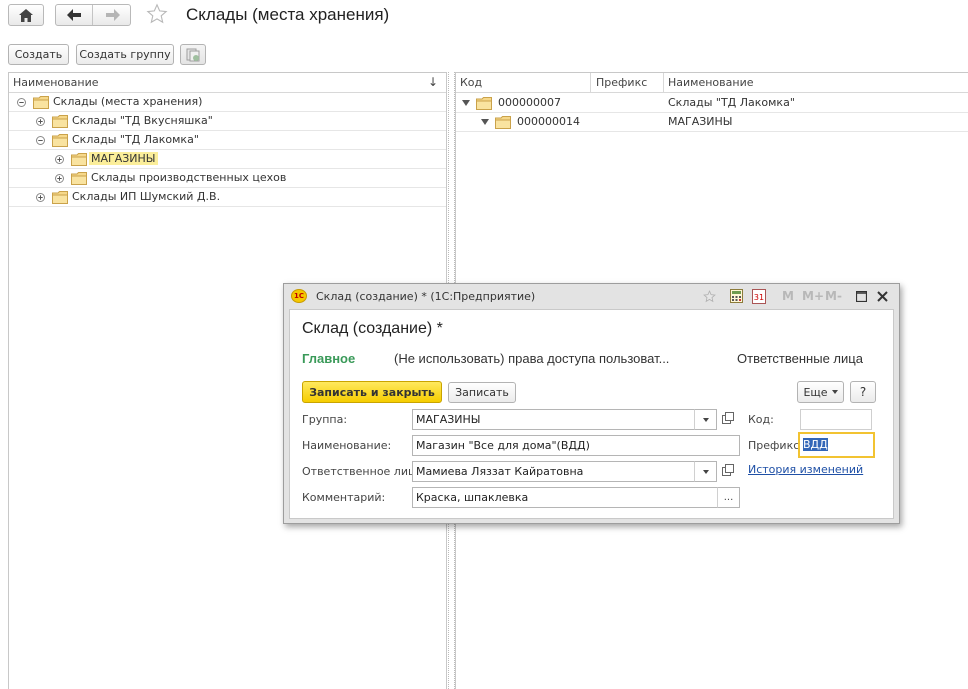 The width and height of the screenshot is (968, 689). I want to click on group-dropdown-button, so click(705, 419).